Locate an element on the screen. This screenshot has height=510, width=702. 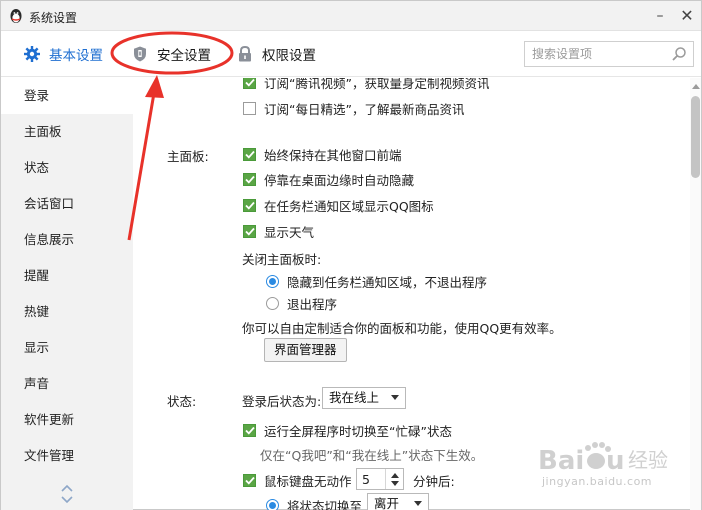
sidebar-item-software-update: 软件更新 is located at coordinates (67, 420).